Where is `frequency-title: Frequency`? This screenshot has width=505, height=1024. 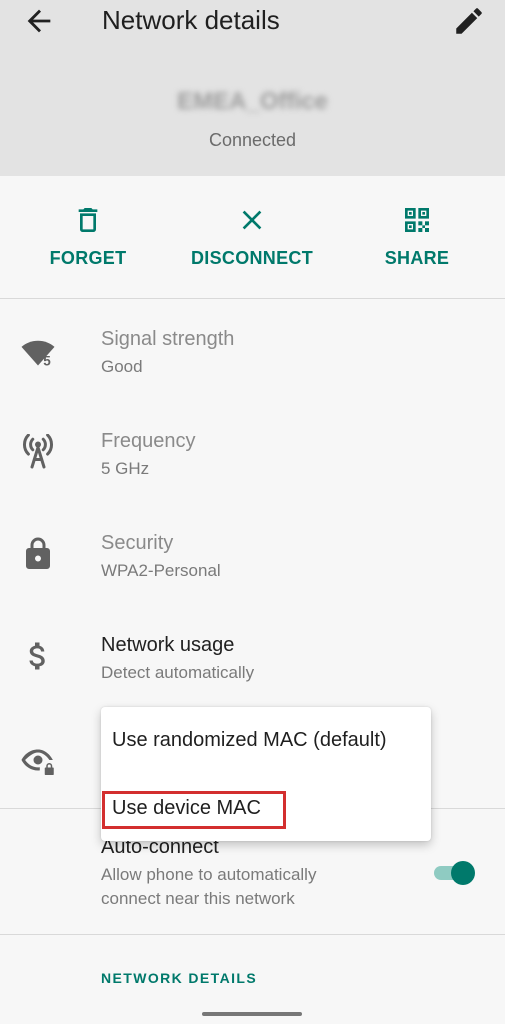 frequency-title: Frequency is located at coordinates (148, 441).